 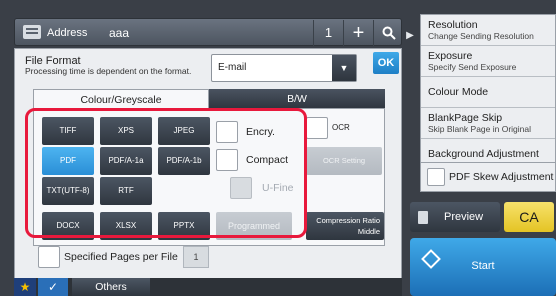 What do you see at coordinates (196, 257) in the screenshot?
I see `specified-pages-count: 1` at bounding box center [196, 257].